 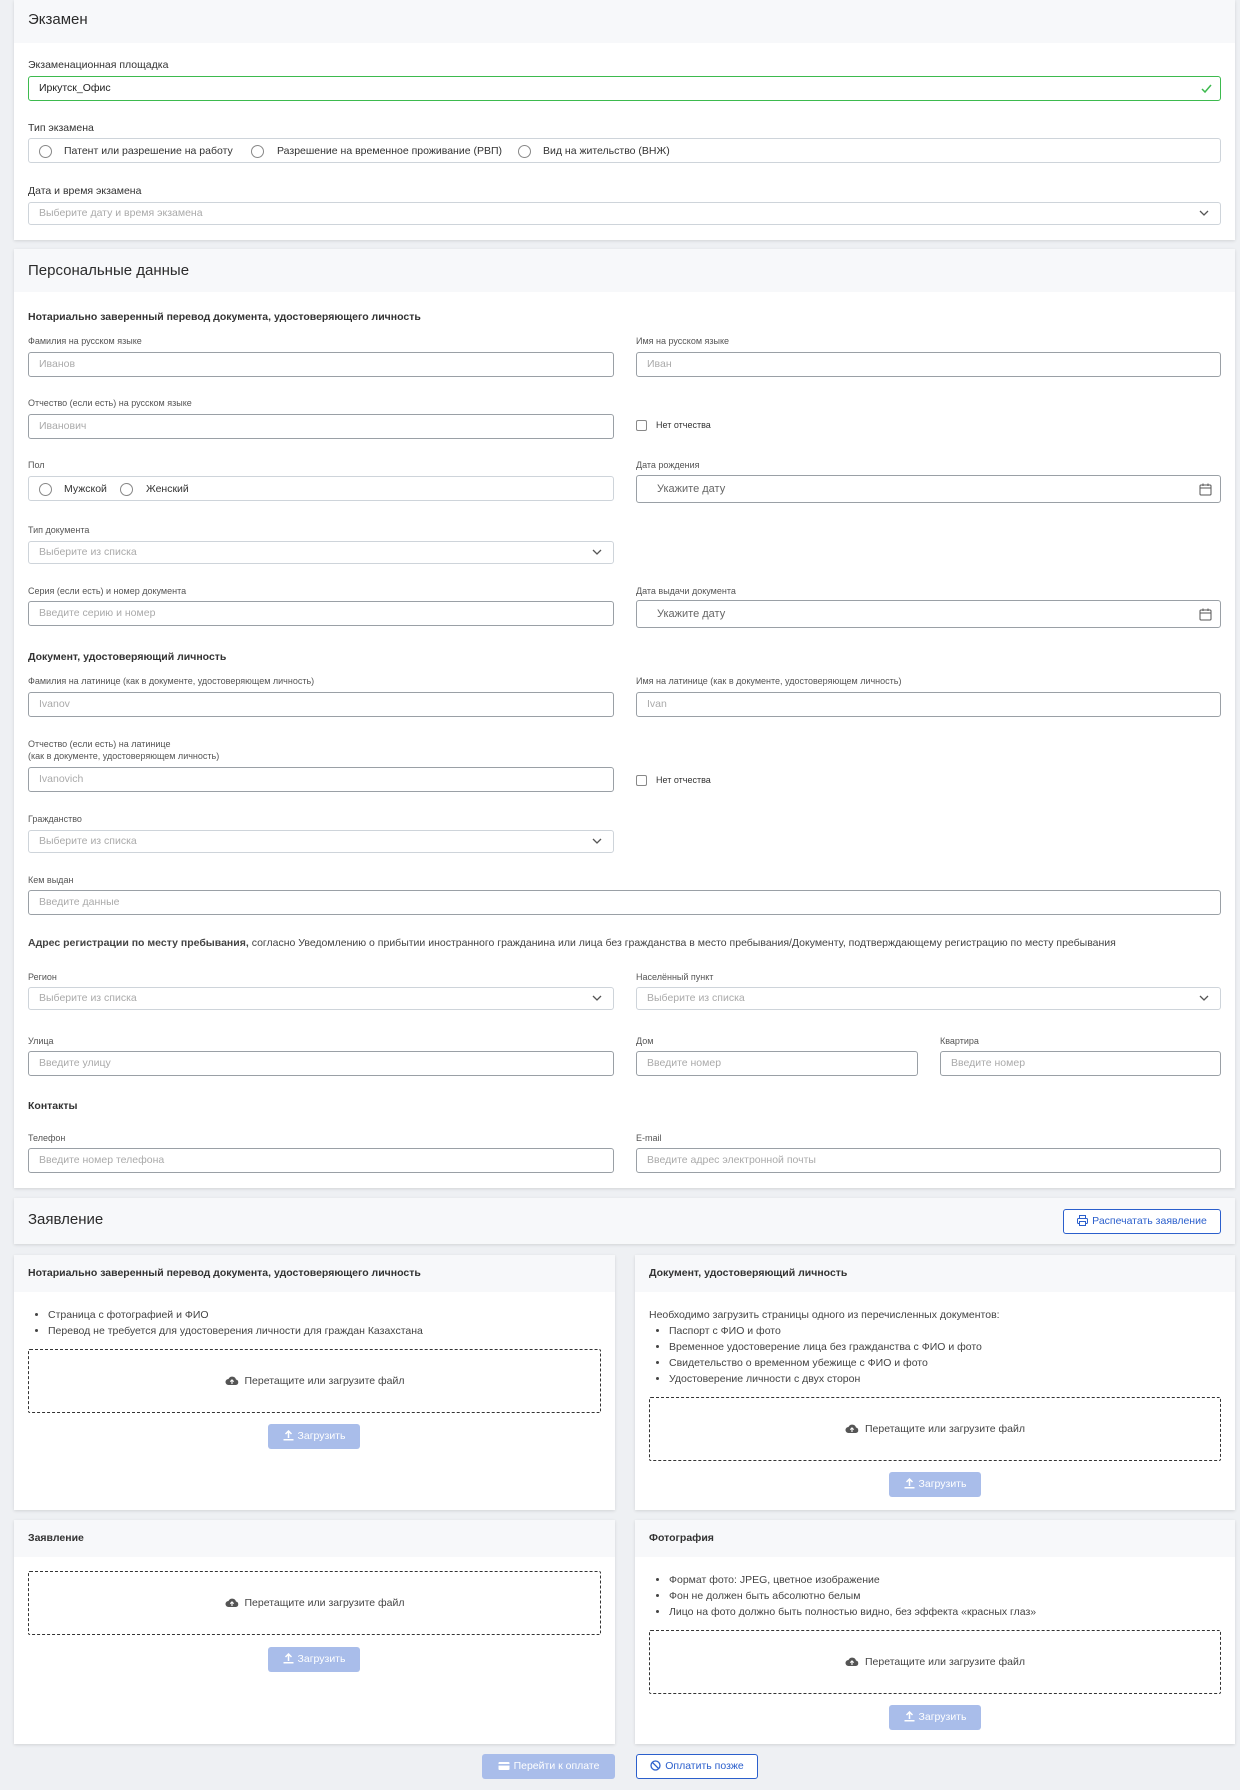 I want to click on doc-type-select: Выберите из списка, so click(x=321, y=552).